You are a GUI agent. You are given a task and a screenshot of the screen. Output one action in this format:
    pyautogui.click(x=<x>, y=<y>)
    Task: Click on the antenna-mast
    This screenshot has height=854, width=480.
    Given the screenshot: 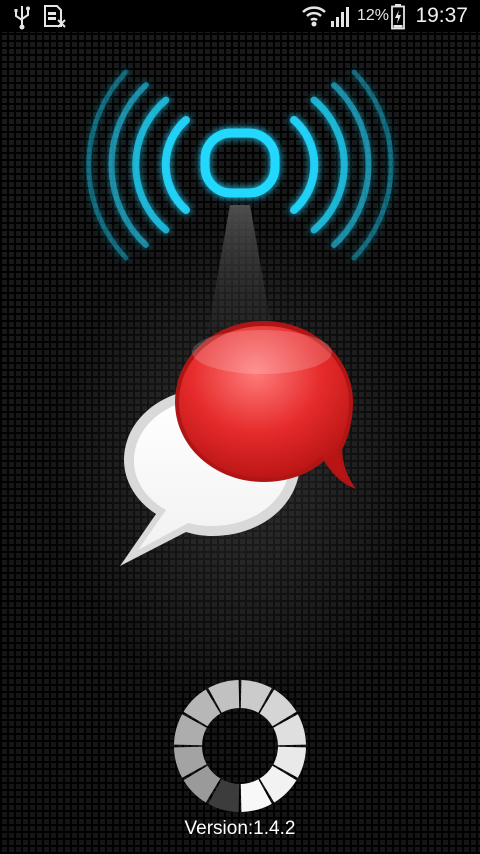 What is the action you would take?
    pyautogui.click(x=240, y=267)
    